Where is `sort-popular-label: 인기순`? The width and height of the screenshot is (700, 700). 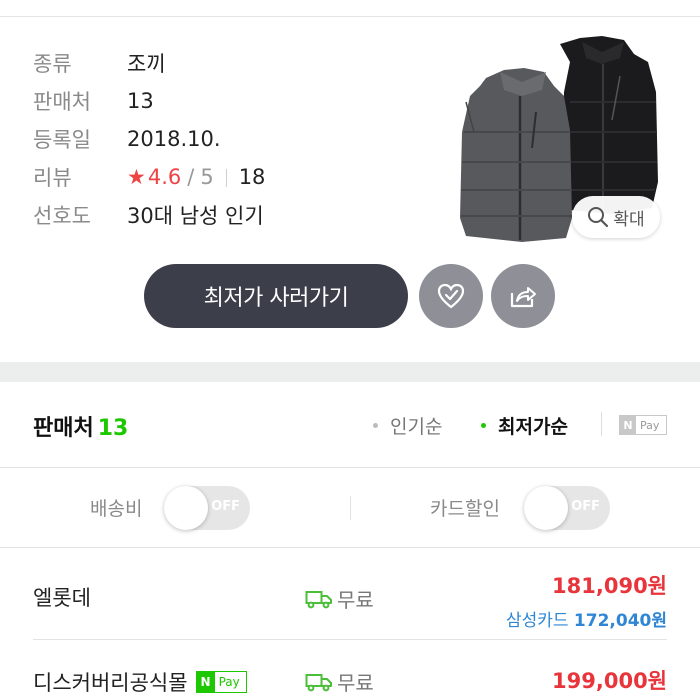 sort-popular-label: 인기순 is located at coordinates (416, 427).